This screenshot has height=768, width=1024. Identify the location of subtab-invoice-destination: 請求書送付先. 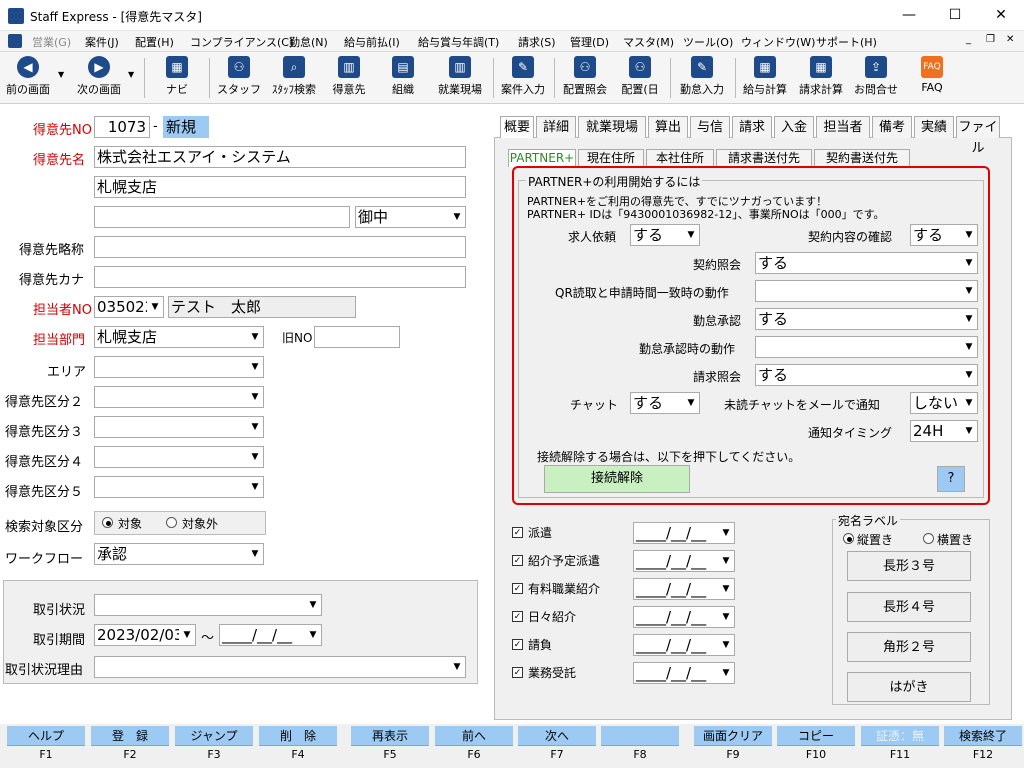
(764, 158).